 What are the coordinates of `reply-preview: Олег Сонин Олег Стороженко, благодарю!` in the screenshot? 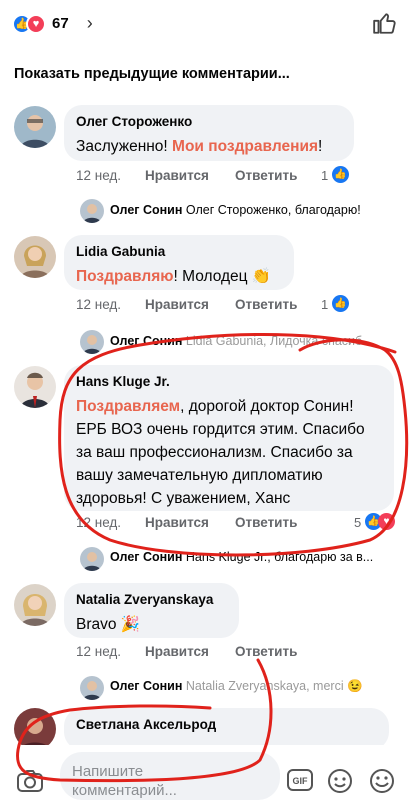 It's located at (260, 210).